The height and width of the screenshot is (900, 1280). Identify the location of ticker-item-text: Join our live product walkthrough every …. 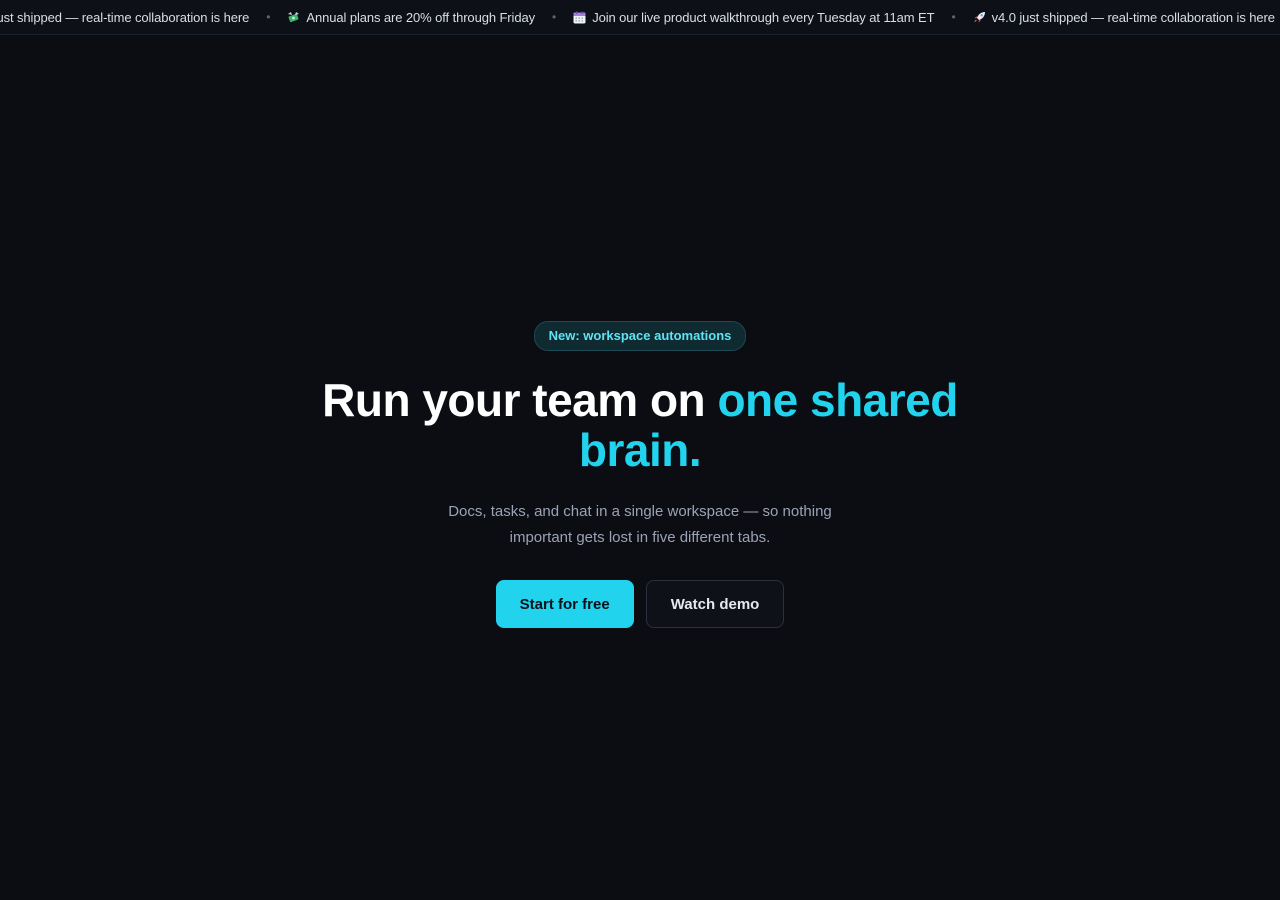
(763, 17).